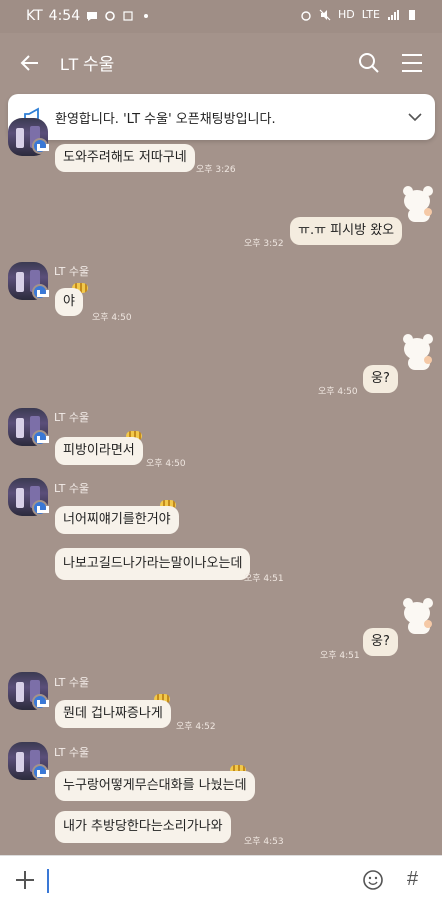 The image size is (442, 906). What do you see at coordinates (87, 64) in the screenshot?
I see `chat-title: LT 수울` at bounding box center [87, 64].